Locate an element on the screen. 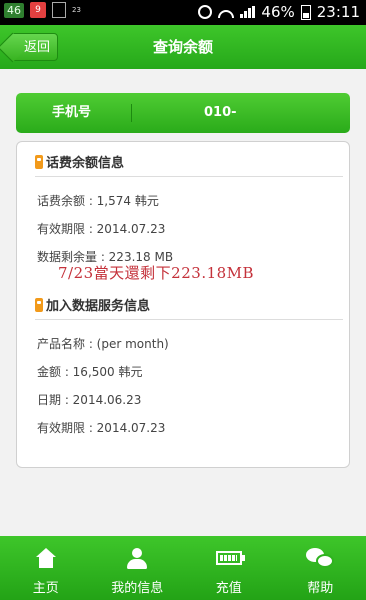  nav-help: 帮助 is located at coordinates (320, 568).